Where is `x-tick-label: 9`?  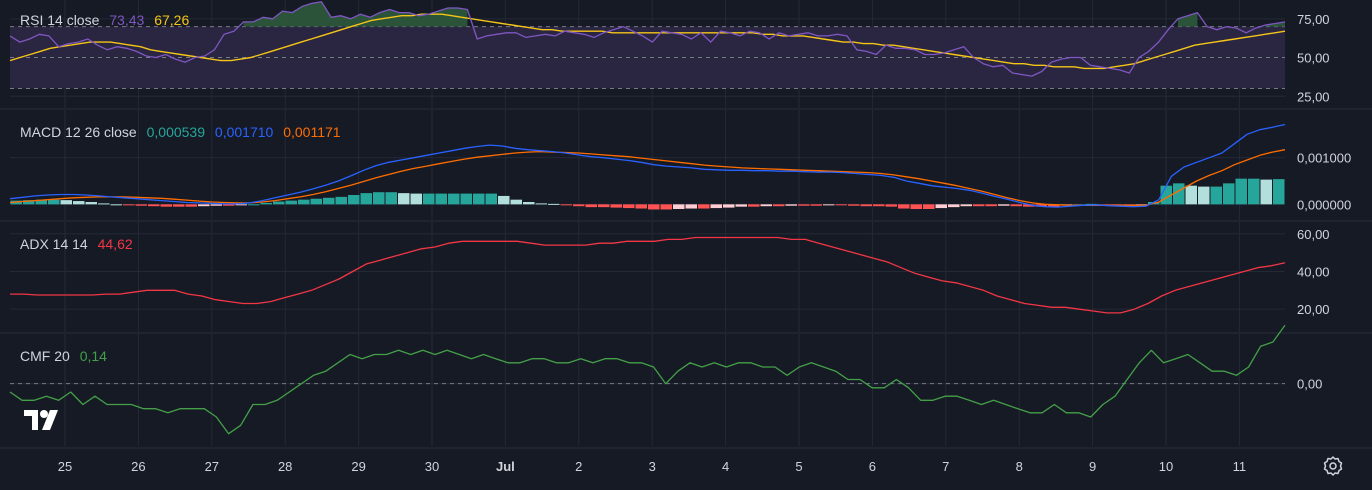
x-tick-label: 9 is located at coordinates (1092, 466).